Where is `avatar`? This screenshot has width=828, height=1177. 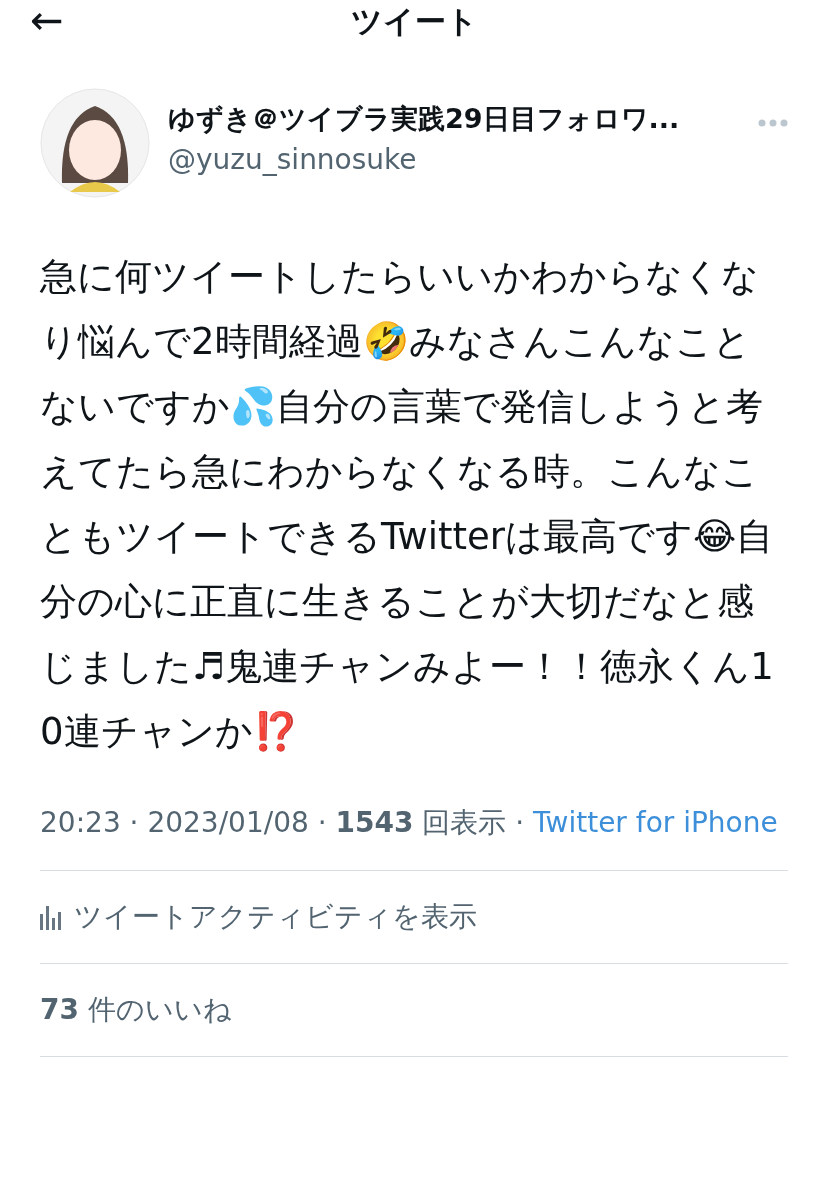
avatar is located at coordinates (95, 143).